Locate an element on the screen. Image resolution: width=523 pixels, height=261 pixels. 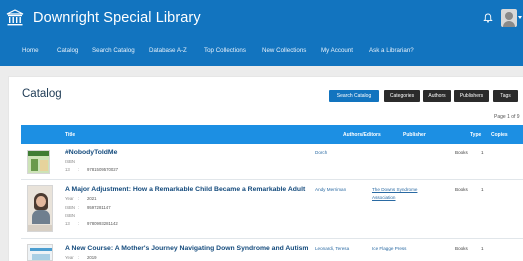
panel-shade is located at coordinates (4, 168).